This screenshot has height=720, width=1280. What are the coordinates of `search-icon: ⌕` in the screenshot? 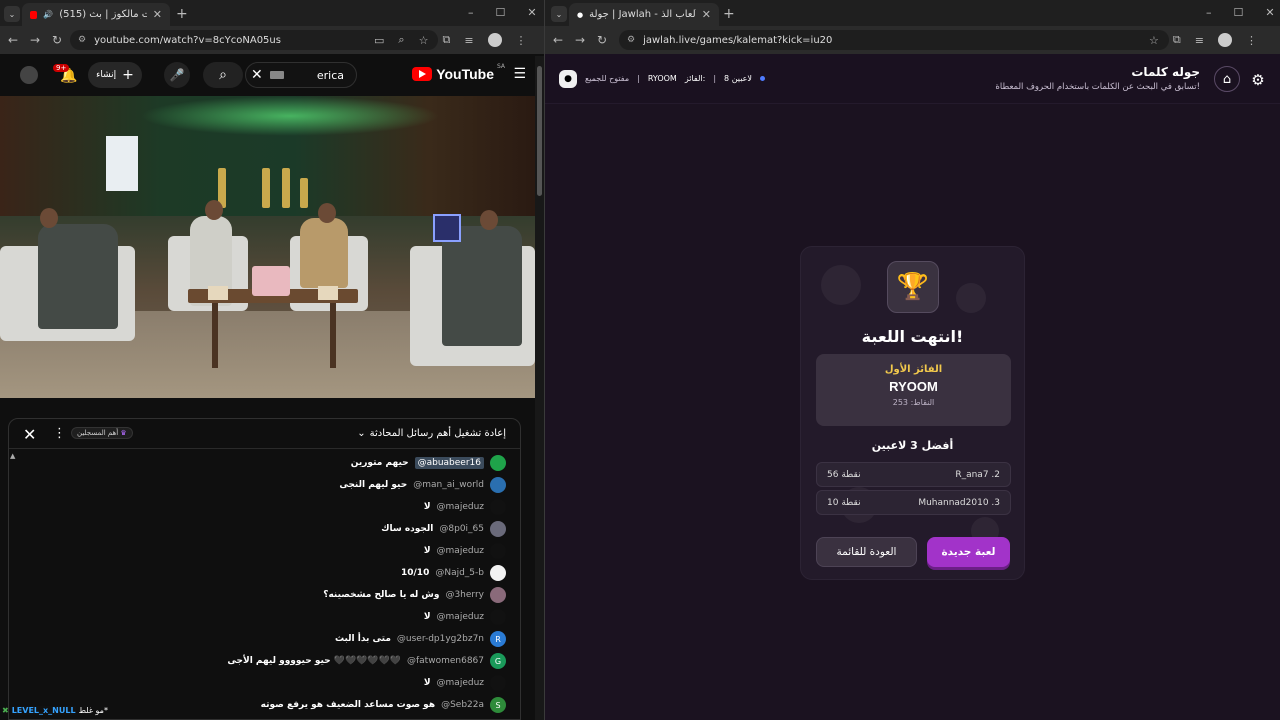 It's located at (223, 75).